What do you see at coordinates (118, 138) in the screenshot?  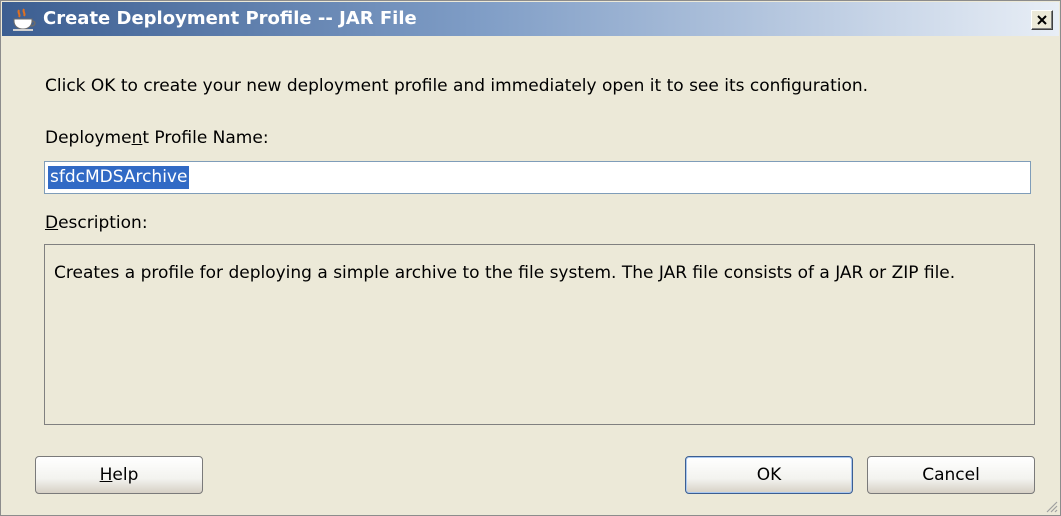 I see `profile-name-label-part2: me` at bounding box center [118, 138].